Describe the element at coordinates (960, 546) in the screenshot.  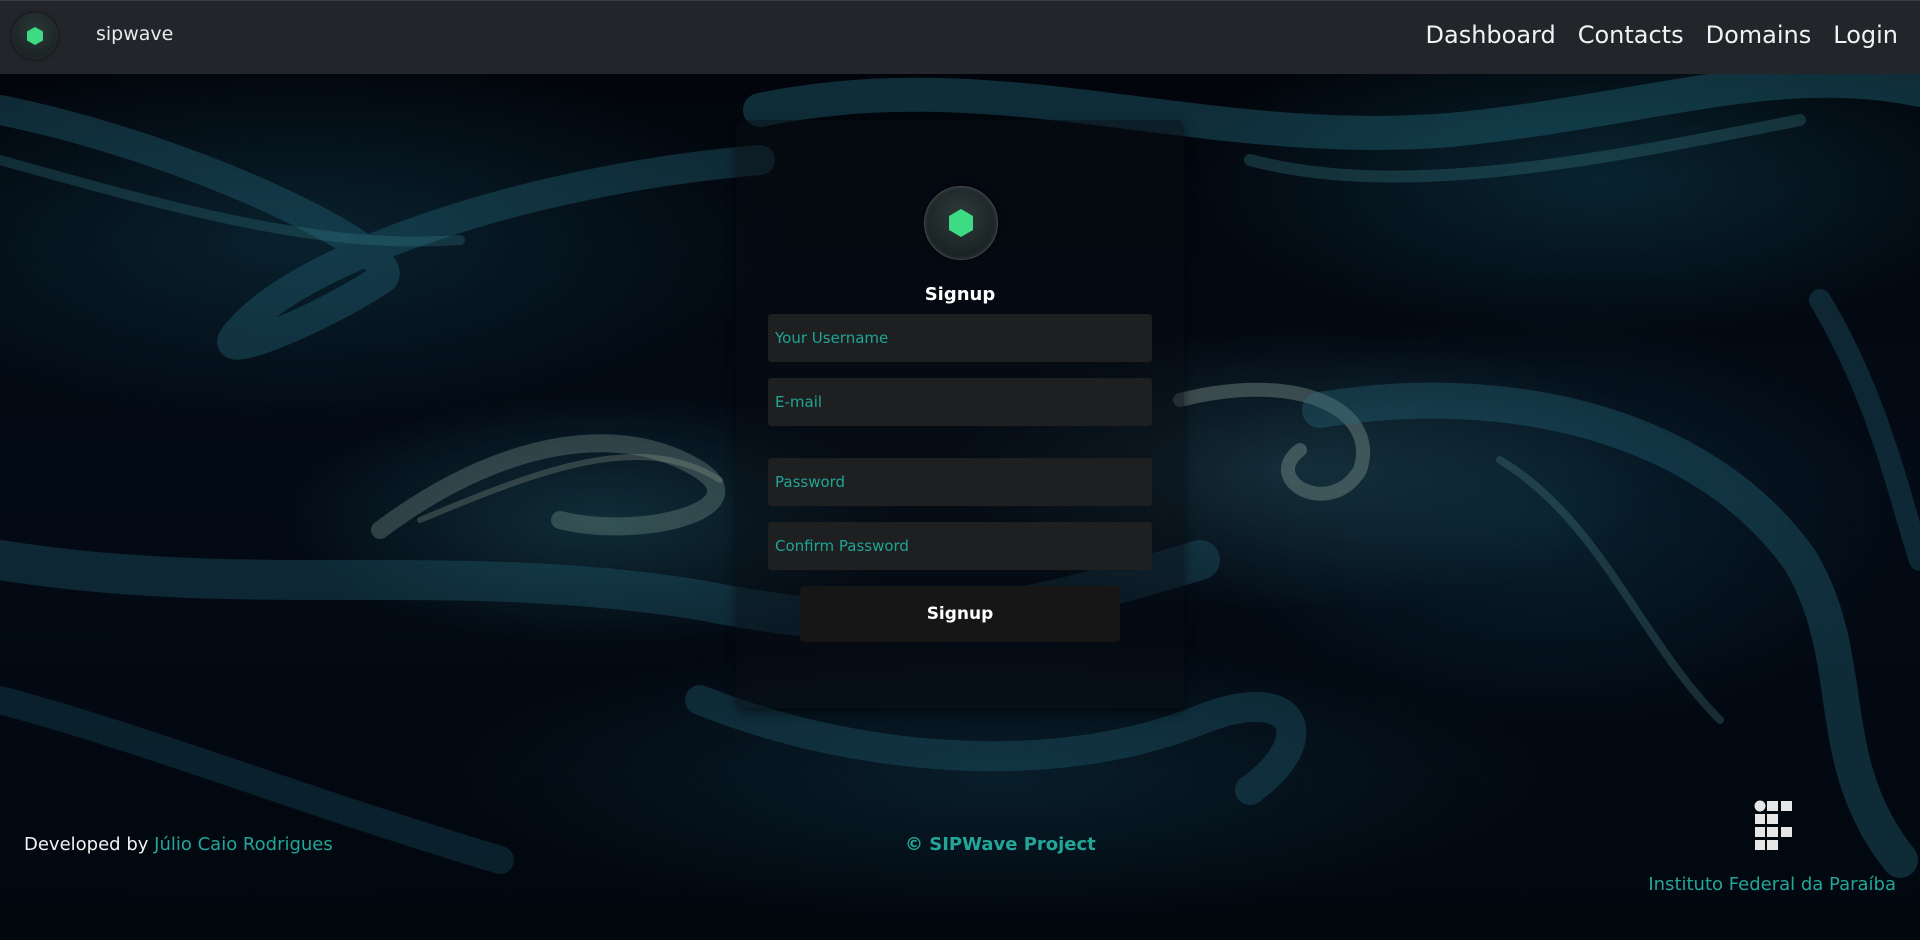
I see `confirm-password-input` at that location.